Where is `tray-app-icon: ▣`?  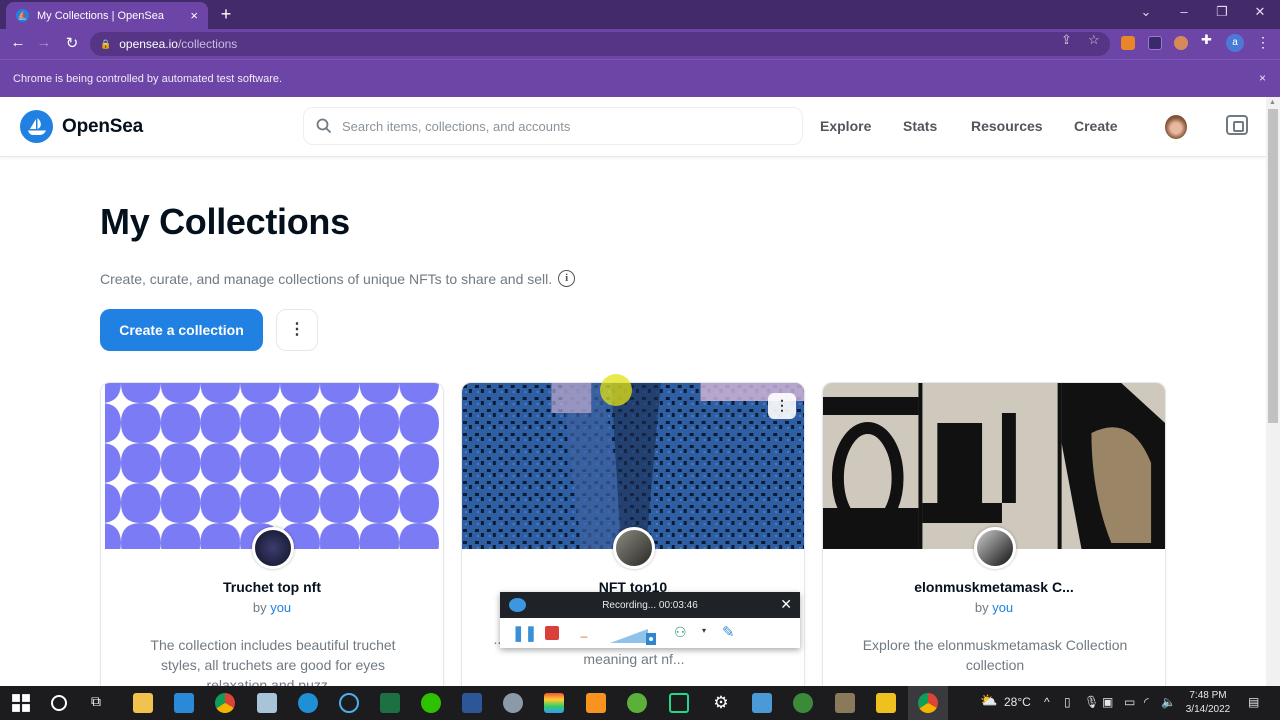 tray-app-icon: ▣ is located at coordinates (1107, 702).